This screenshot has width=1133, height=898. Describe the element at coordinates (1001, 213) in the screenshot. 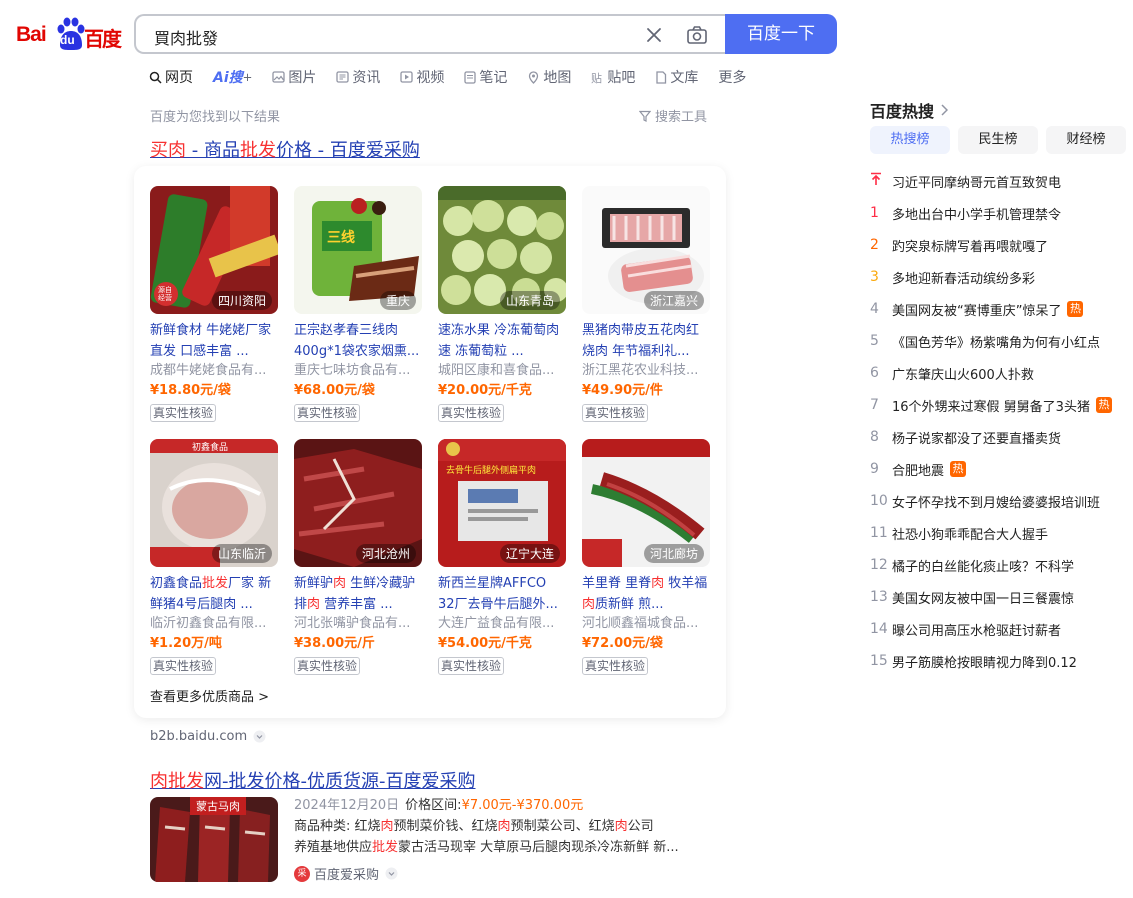

I see `hot-item: 1 多地出台中小学手机管理禁令` at that location.